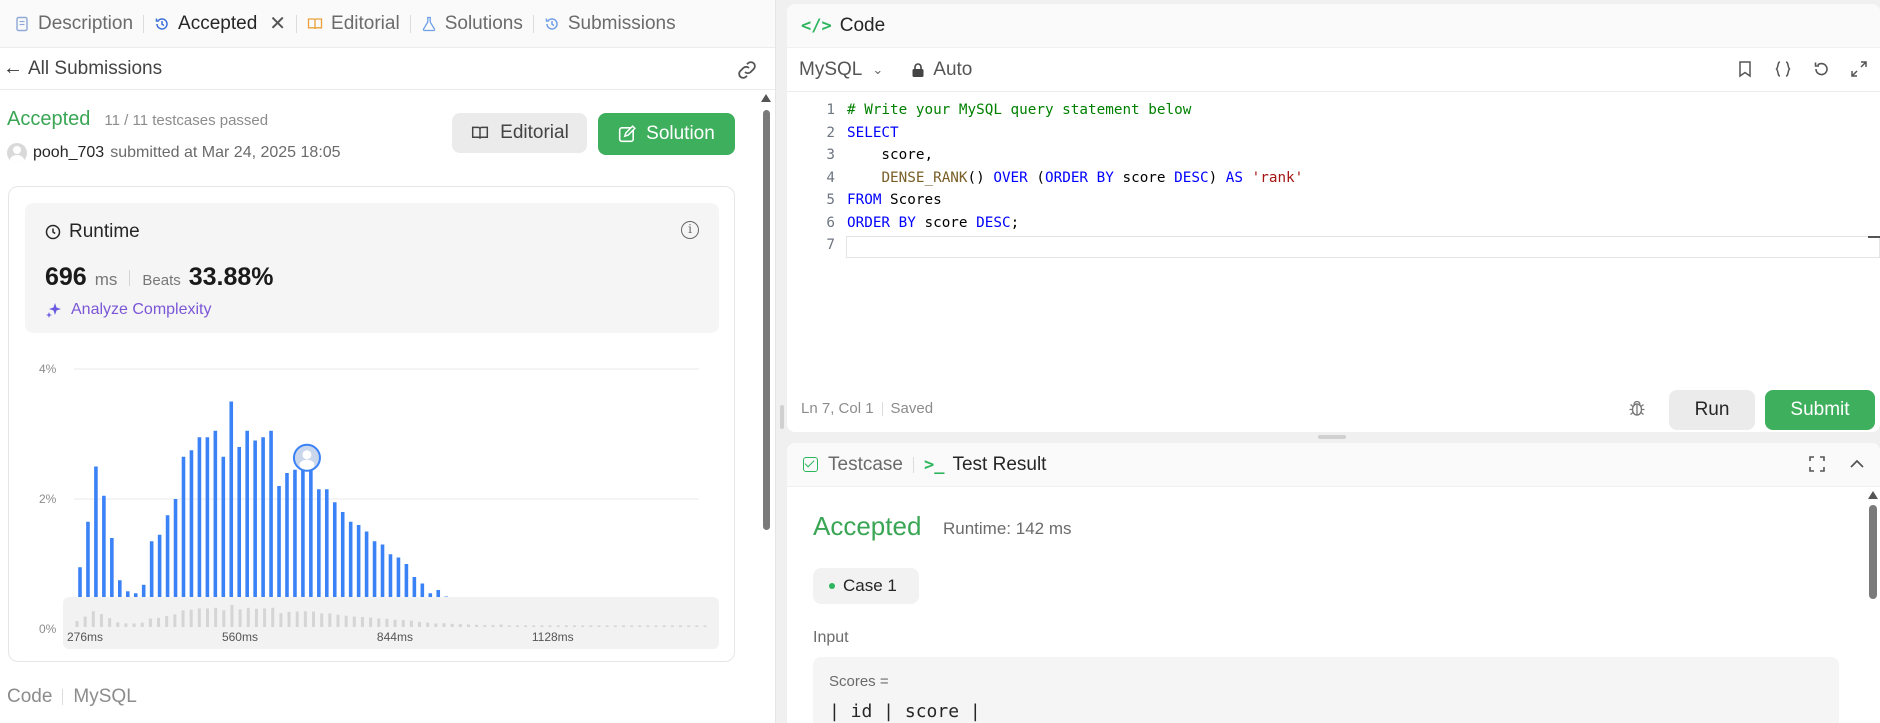 The image size is (1880, 723). Describe the element at coordinates (1802, 69) in the screenshot. I see `toolbar-icons` at that location.